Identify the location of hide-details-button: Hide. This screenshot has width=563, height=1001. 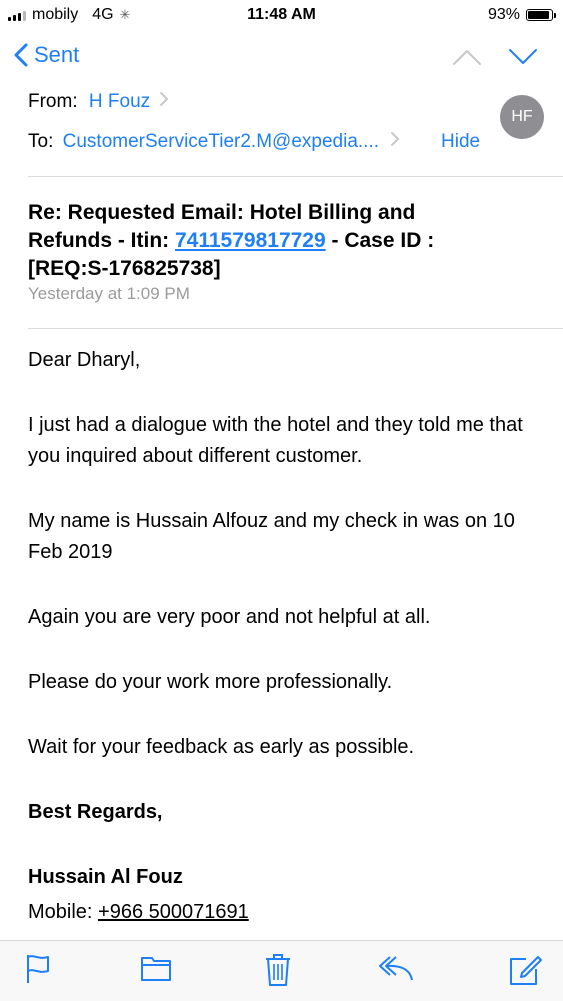
(460, 142).